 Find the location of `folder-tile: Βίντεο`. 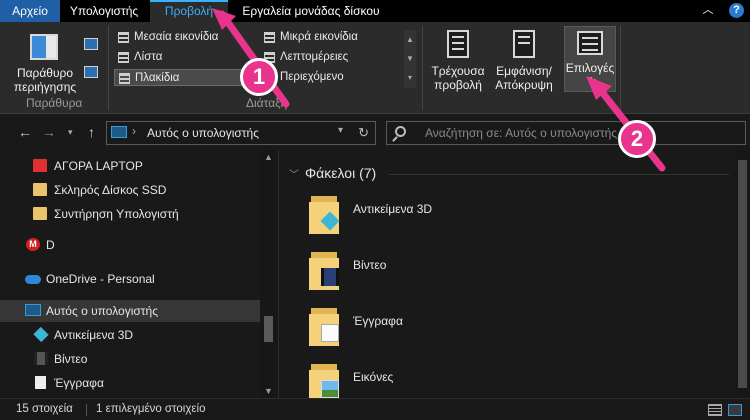

folder-tile: Βίντεο is located at coordinates (457, 276).